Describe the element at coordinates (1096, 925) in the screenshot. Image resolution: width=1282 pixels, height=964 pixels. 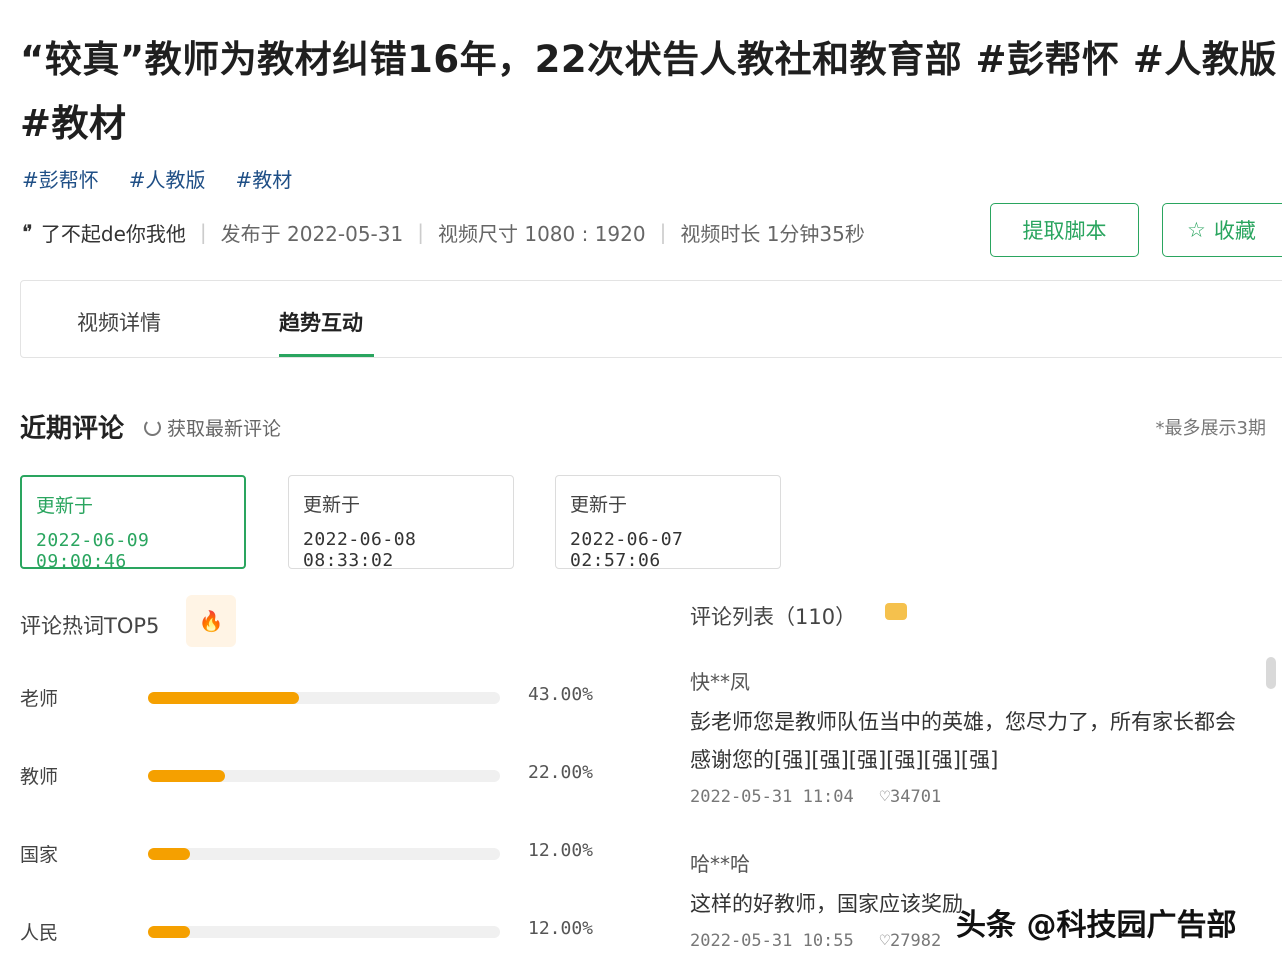
I see `watermark: 头条 @科技园广告部` at that location.